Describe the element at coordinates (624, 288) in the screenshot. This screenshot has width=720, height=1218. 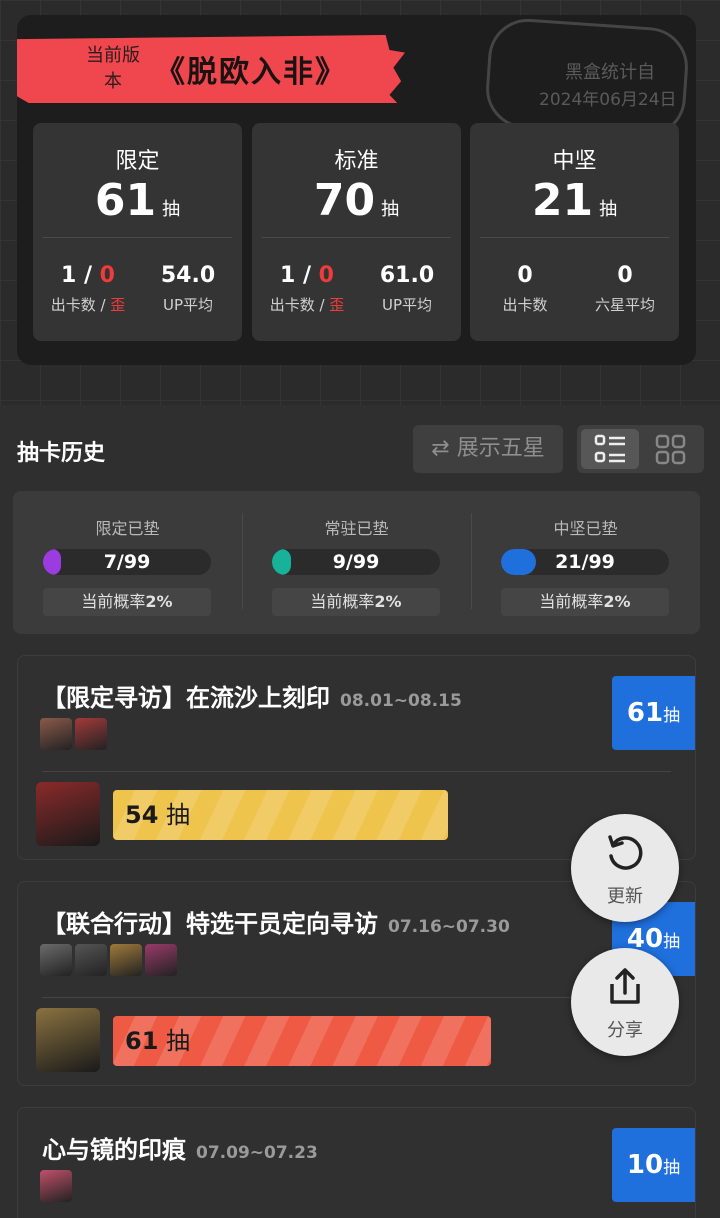
I see `stat-six-star-average: 0 六星平均` at that location.